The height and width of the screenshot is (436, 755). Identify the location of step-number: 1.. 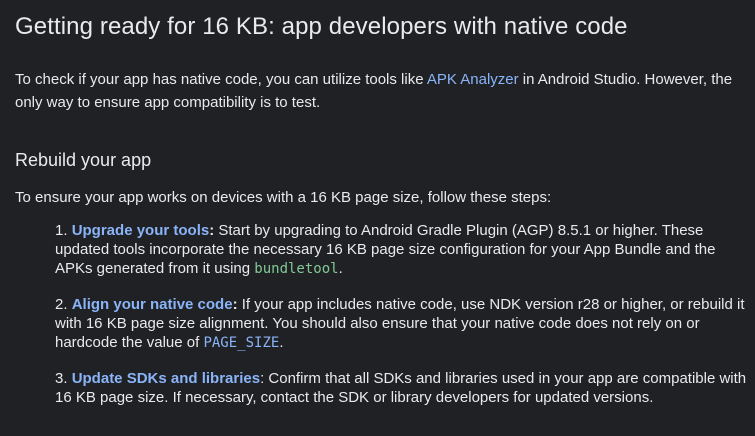
(61, 230).